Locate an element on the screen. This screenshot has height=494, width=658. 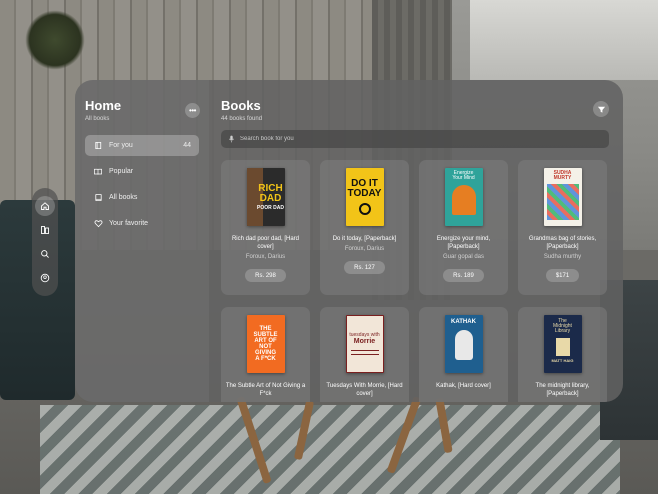
microphone-icon is located at coordinates (231, 139).